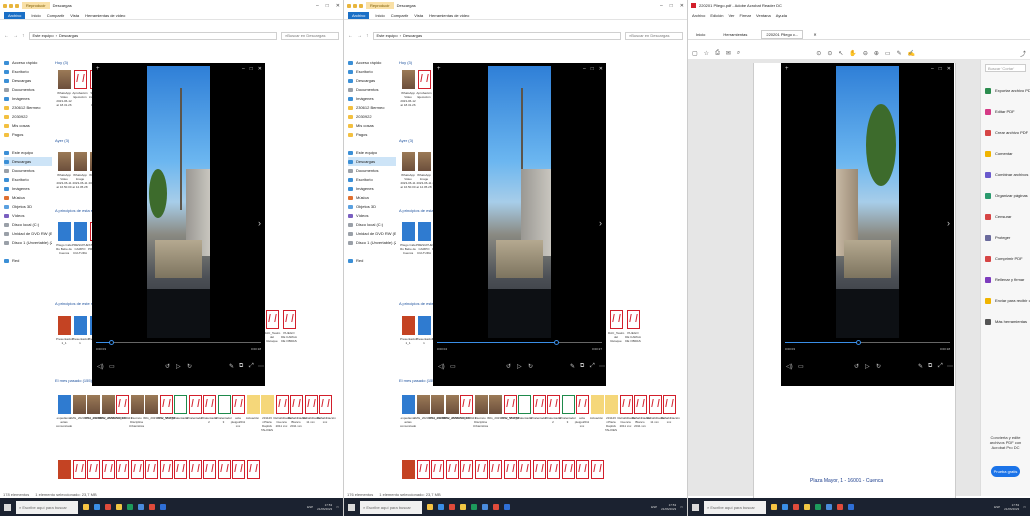  I want to click on comment-icon: ▭, so click(888, 53).